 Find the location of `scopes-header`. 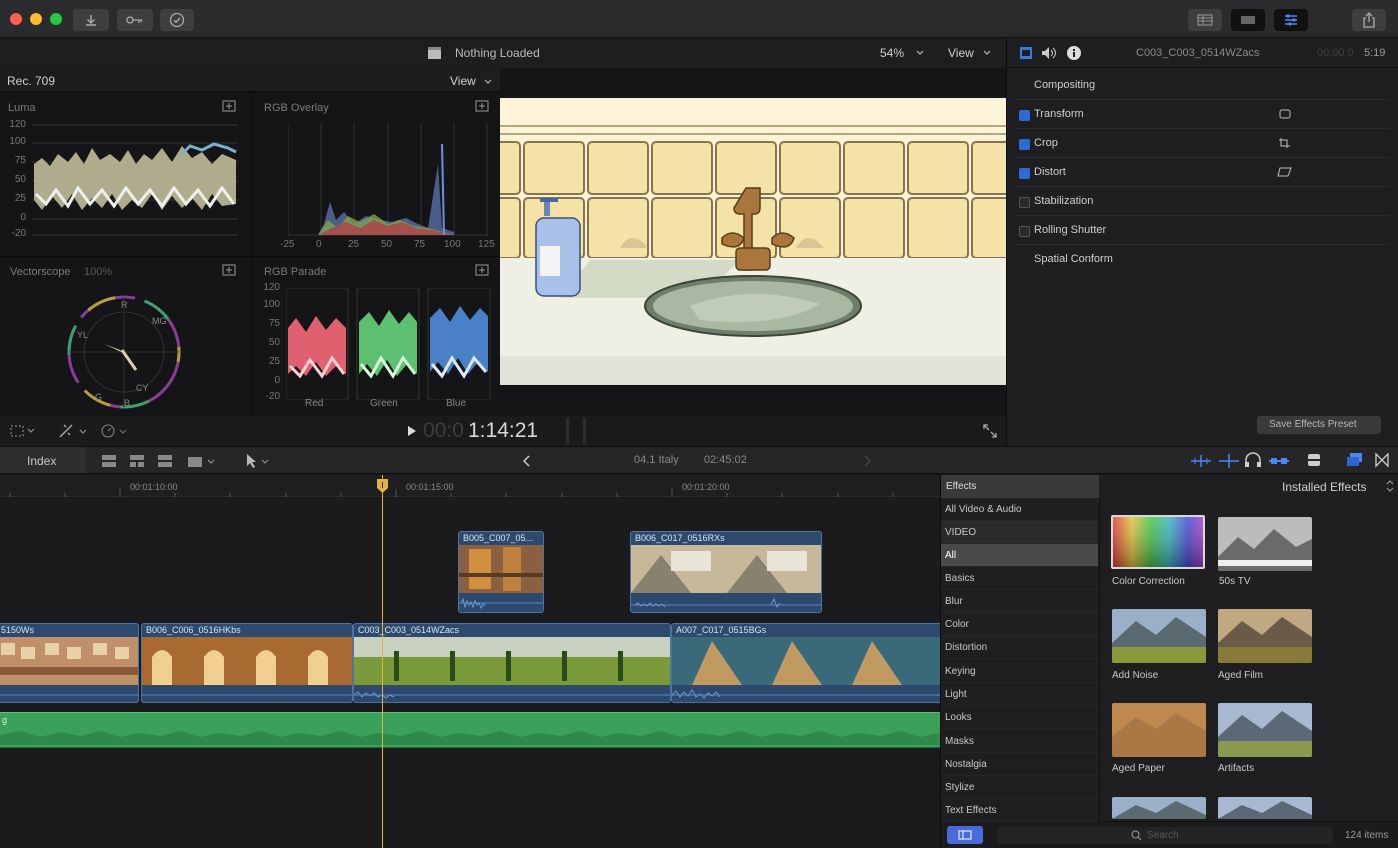

scopes-header is located at coordinates (250, 81).